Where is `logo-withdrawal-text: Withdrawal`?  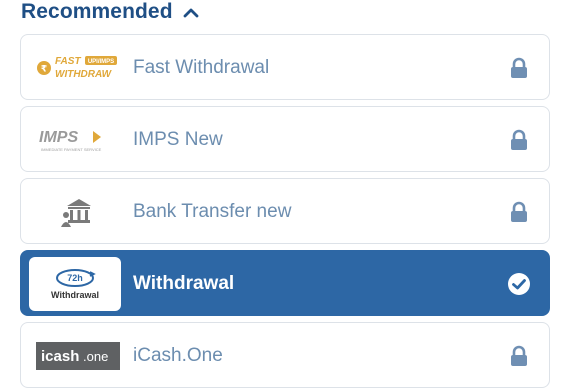
logo-withdrawal-text: Withdrawal is located at coordinates (75, 295).